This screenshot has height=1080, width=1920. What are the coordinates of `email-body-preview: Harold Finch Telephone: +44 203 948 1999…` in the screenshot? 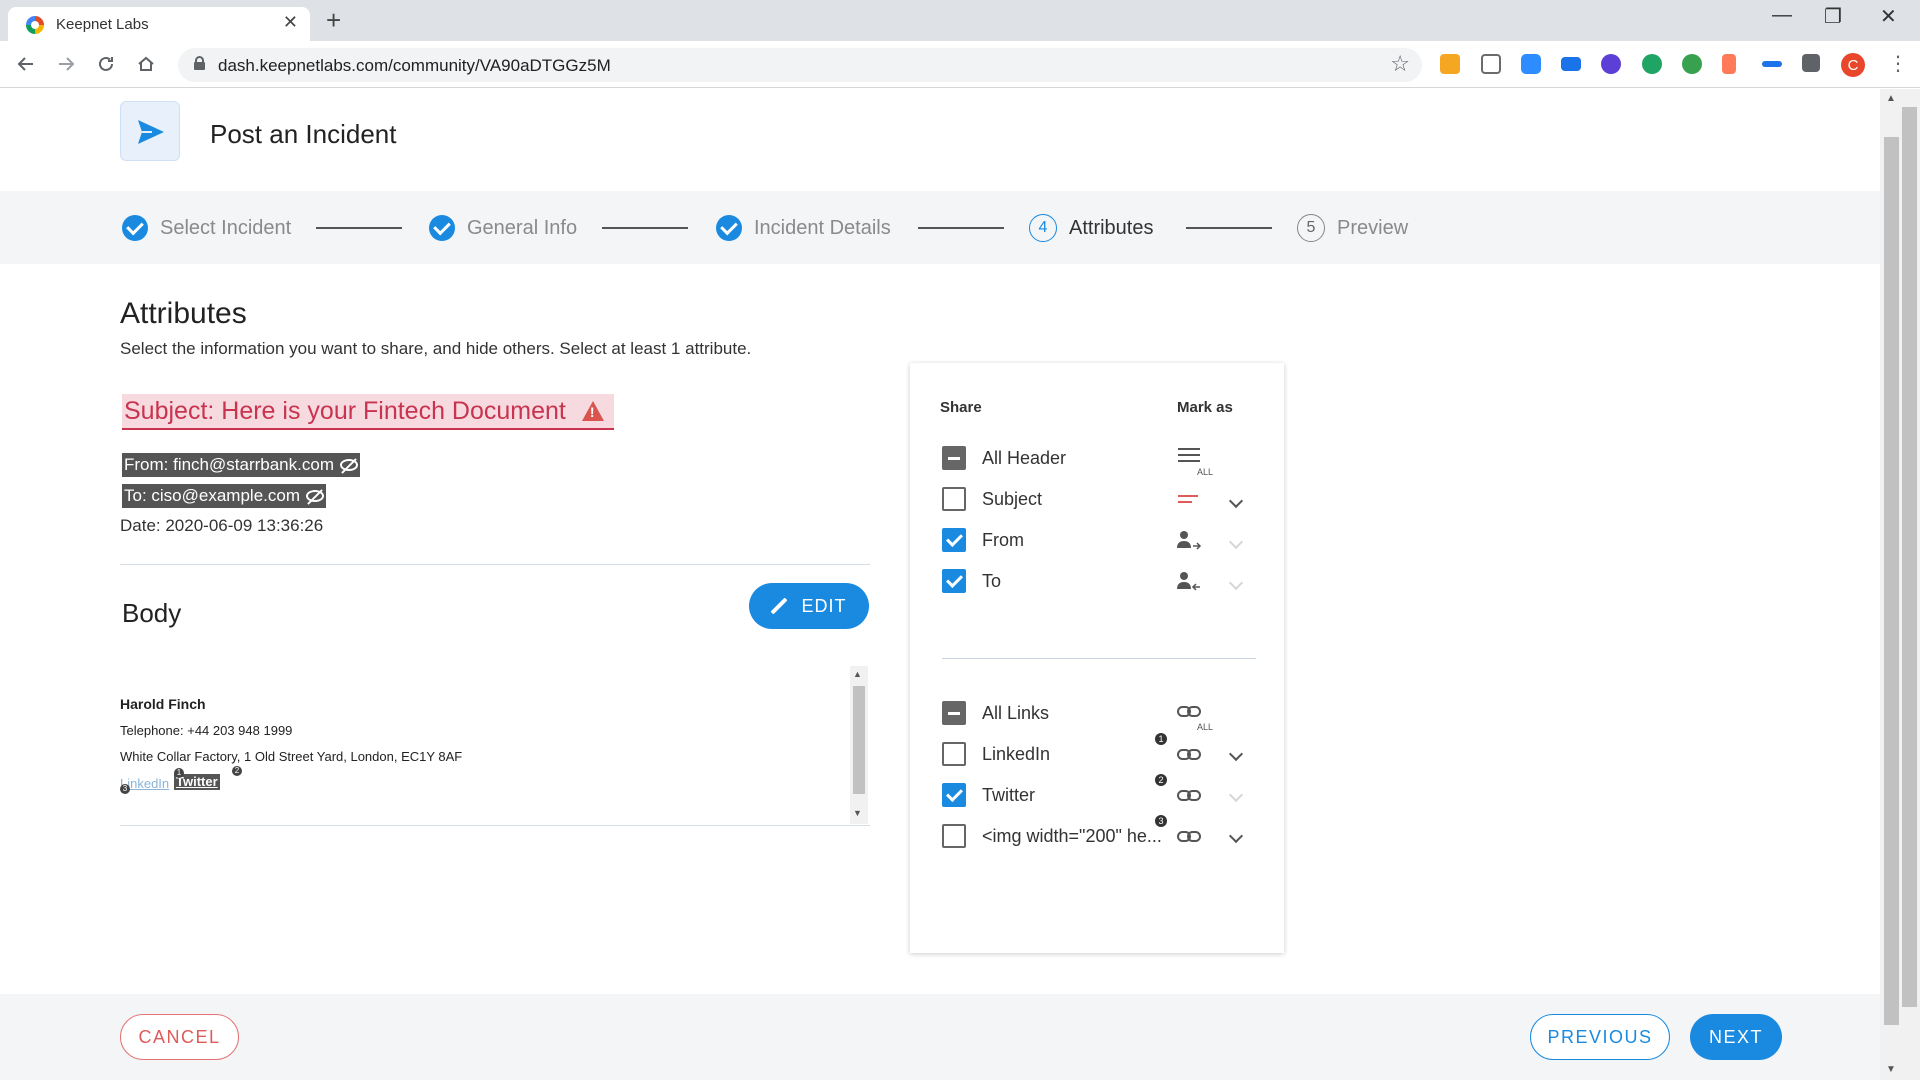 It's located at (484, 746).